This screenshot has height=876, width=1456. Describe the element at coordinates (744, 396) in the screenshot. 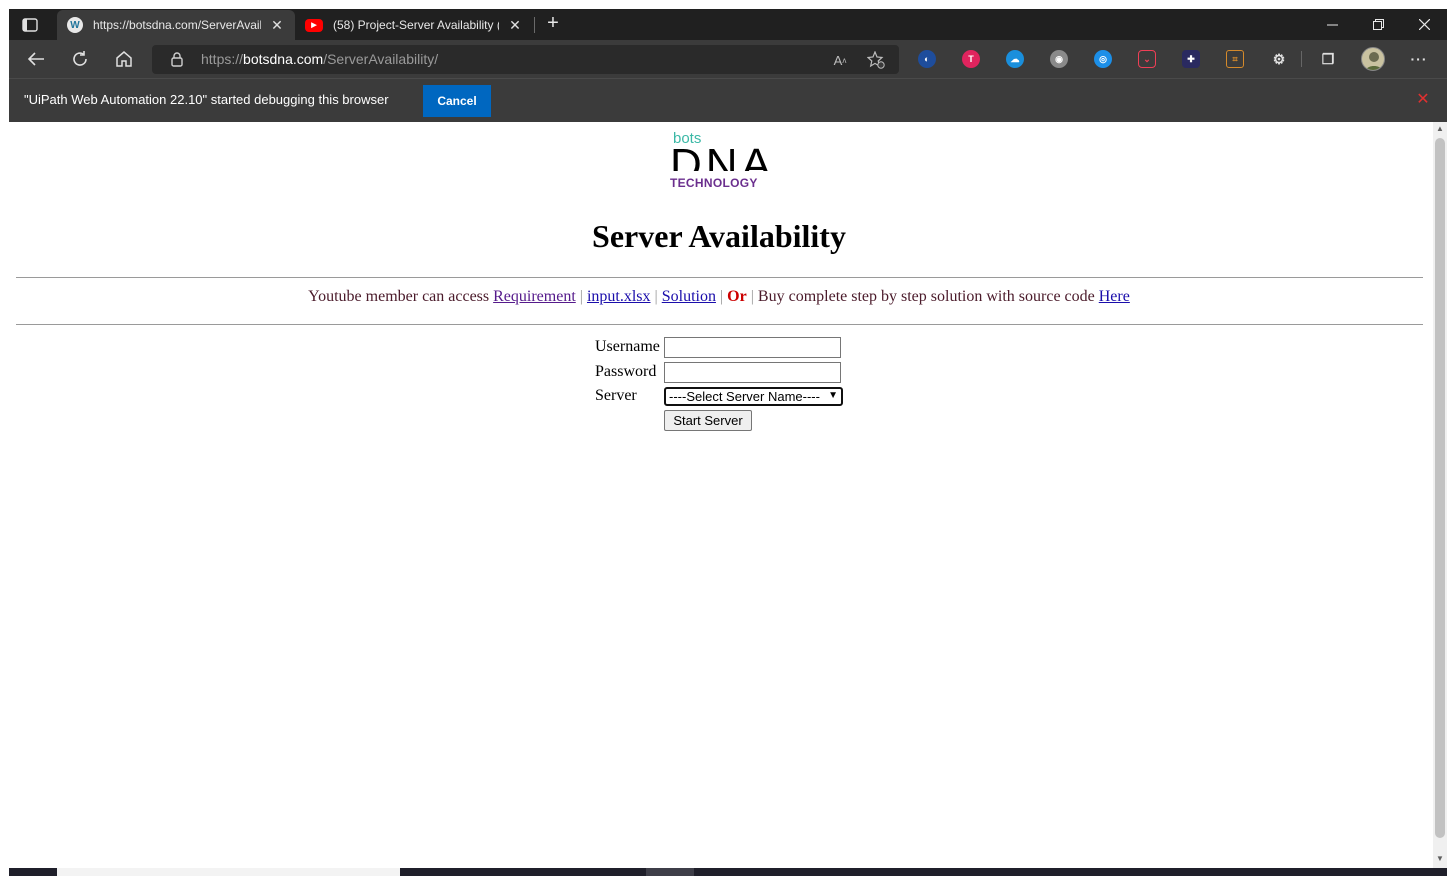

I see `server-select-value: ----Select Server Name----` at that location.